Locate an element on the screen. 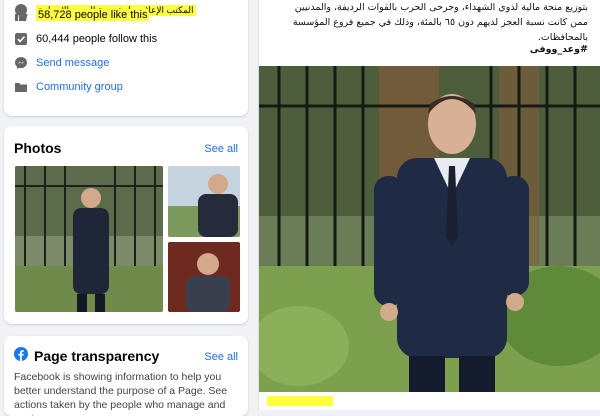 Image resolution: width=600 pixels, height=416 pixels. folder-icon is located at coordinates (21, 87).